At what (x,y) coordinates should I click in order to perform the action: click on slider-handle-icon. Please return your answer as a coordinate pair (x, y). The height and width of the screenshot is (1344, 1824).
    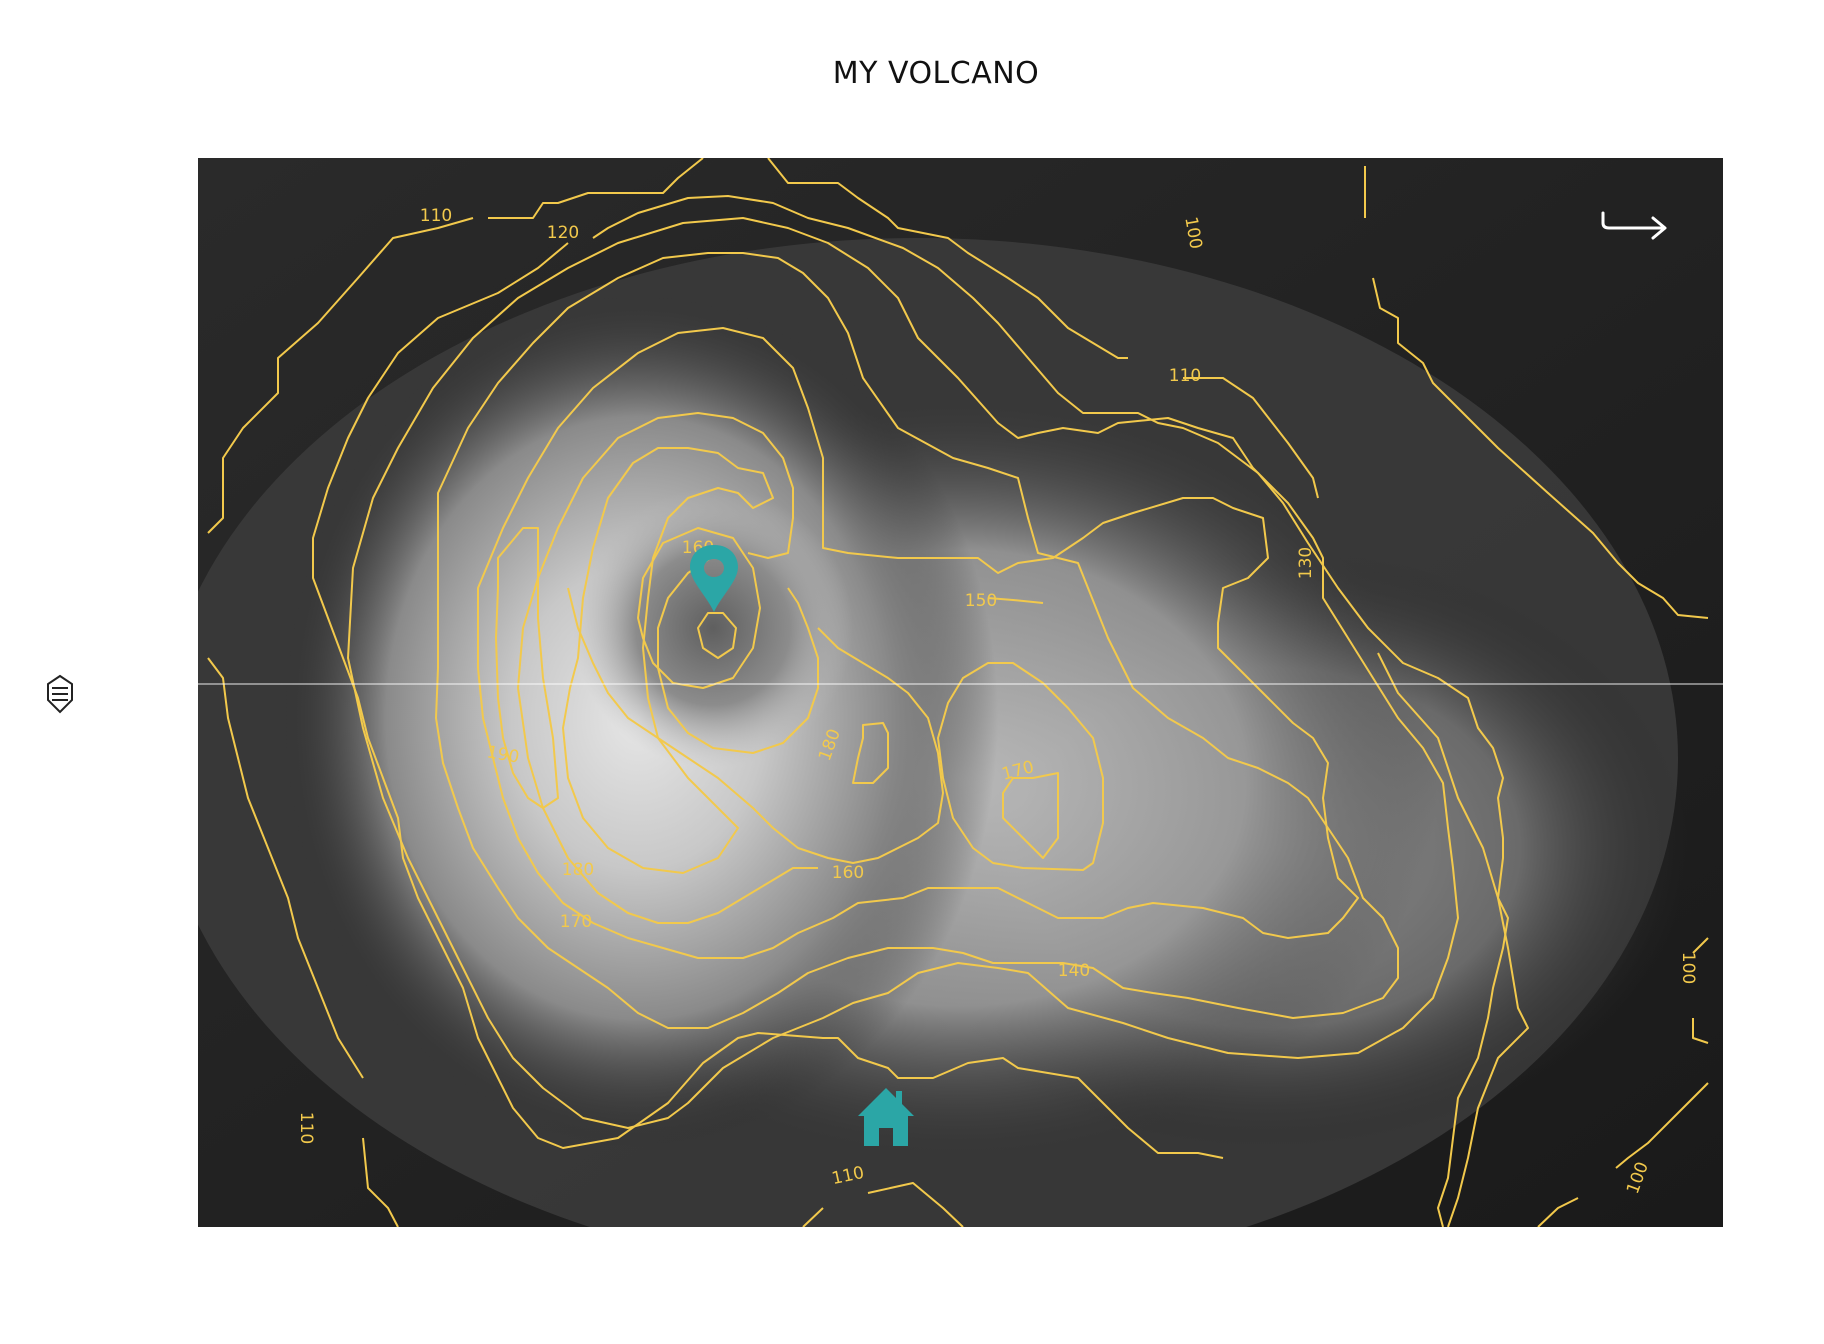
    Looking at the image, I should click on (60, 694).